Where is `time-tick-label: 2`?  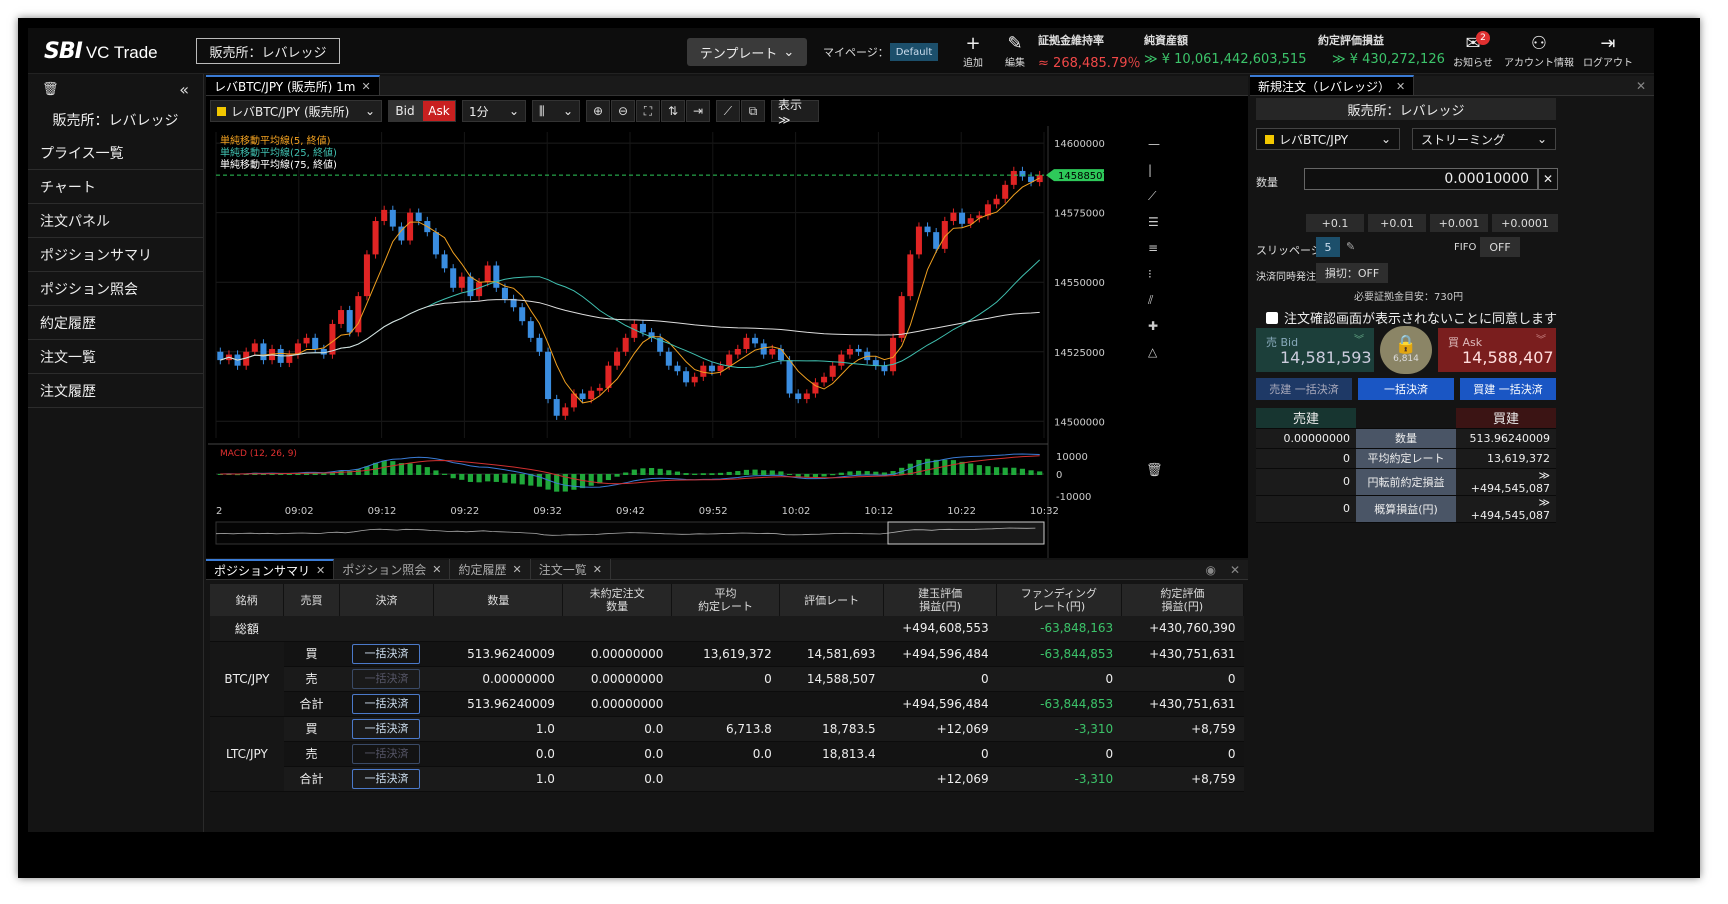
time-tick-label: 2 is located at coordinates (219, 511).